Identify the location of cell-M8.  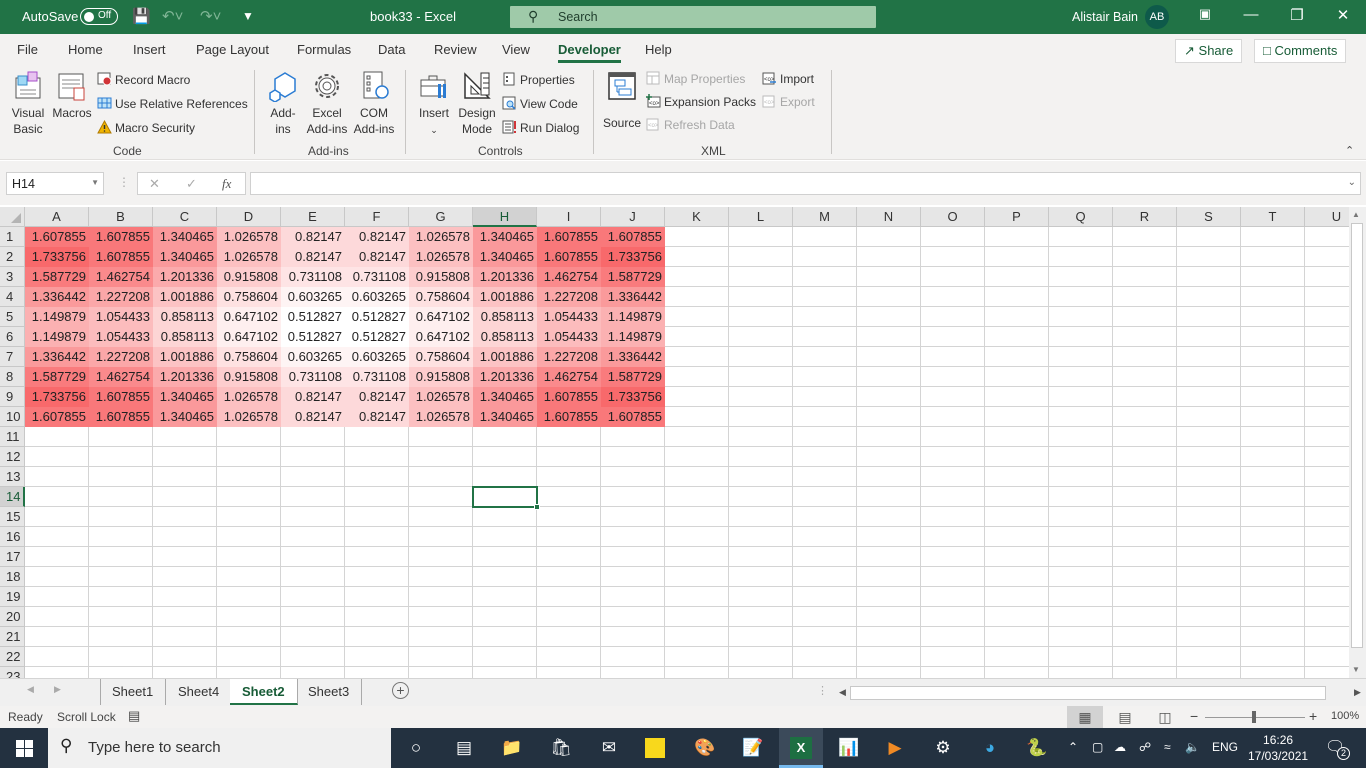
(825, 377).